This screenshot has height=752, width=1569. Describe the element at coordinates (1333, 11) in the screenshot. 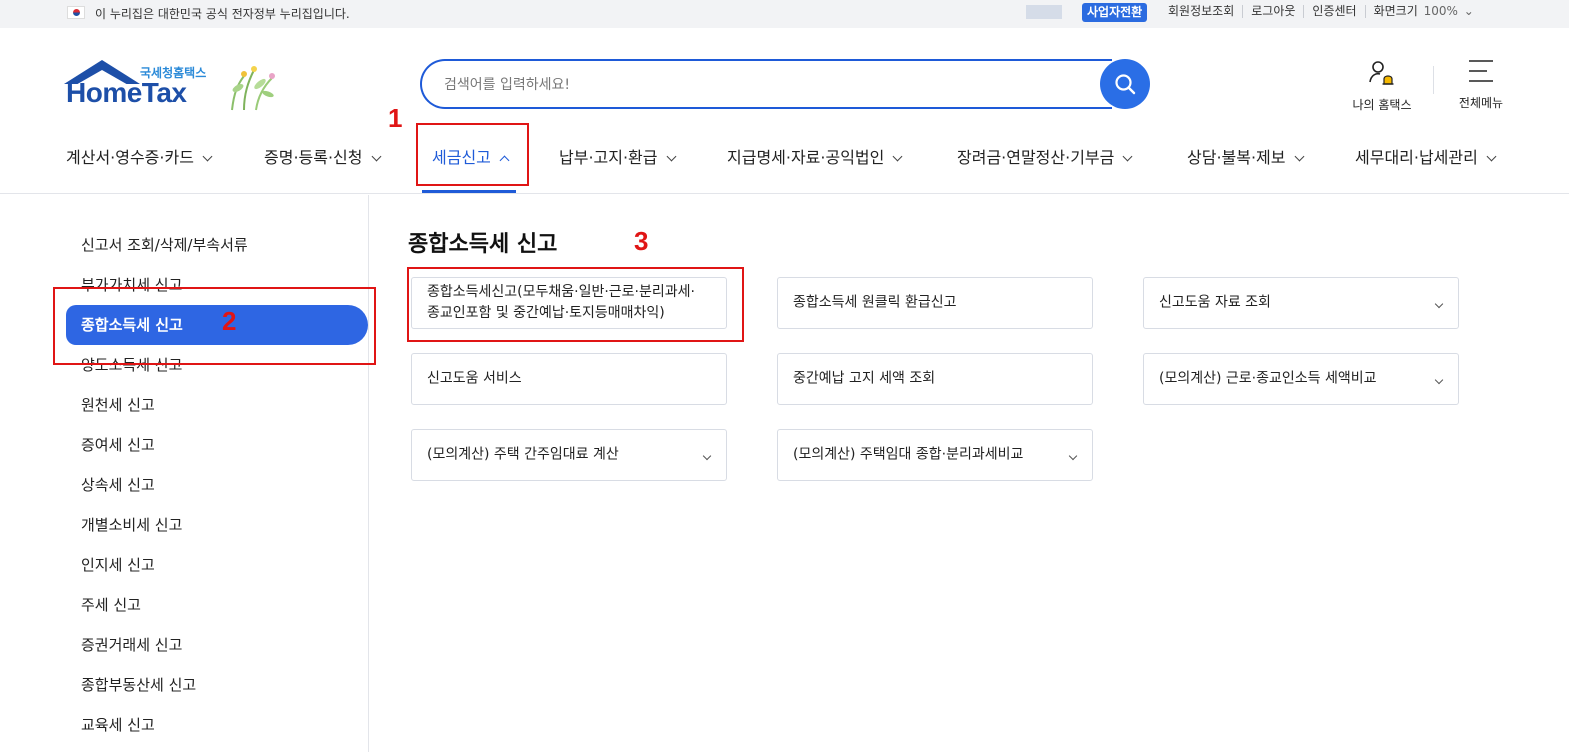

I see `cert-center-link: 인증센터` at that location.